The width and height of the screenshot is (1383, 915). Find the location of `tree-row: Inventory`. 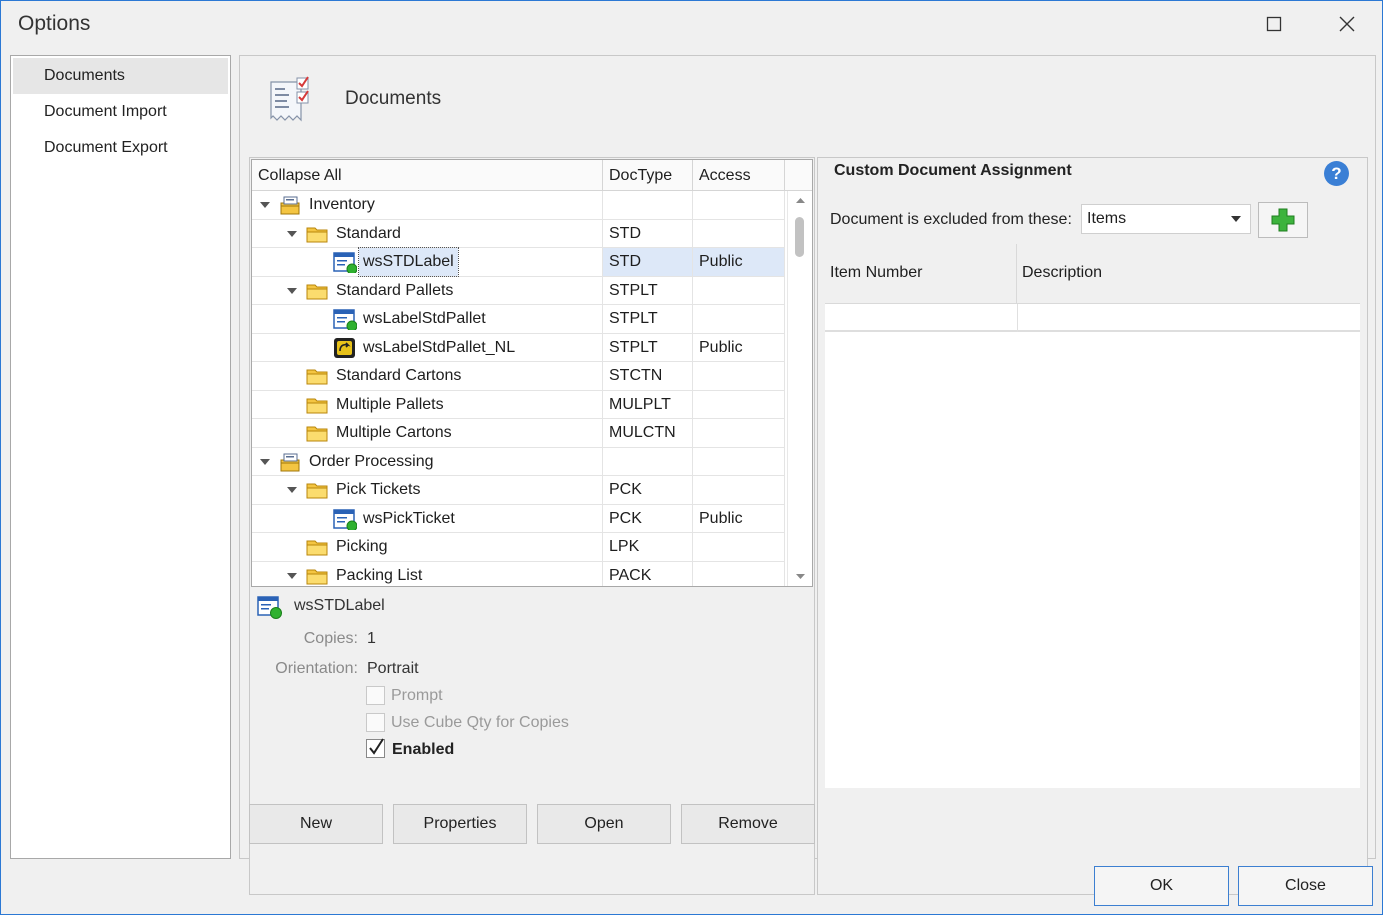

tree-row: Inventory is located at coordinates (518, 205).